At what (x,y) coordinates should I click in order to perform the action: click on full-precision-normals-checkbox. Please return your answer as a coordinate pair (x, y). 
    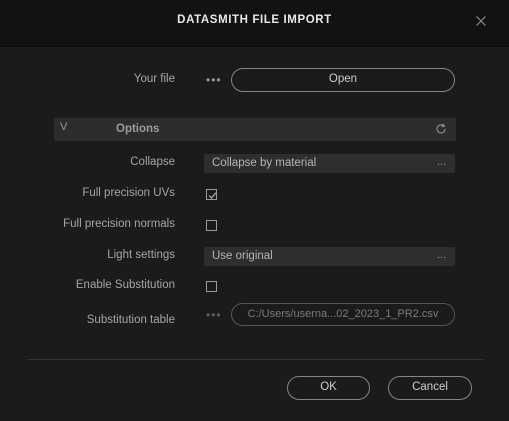
    Looking at the image, I should click on (211, 225).